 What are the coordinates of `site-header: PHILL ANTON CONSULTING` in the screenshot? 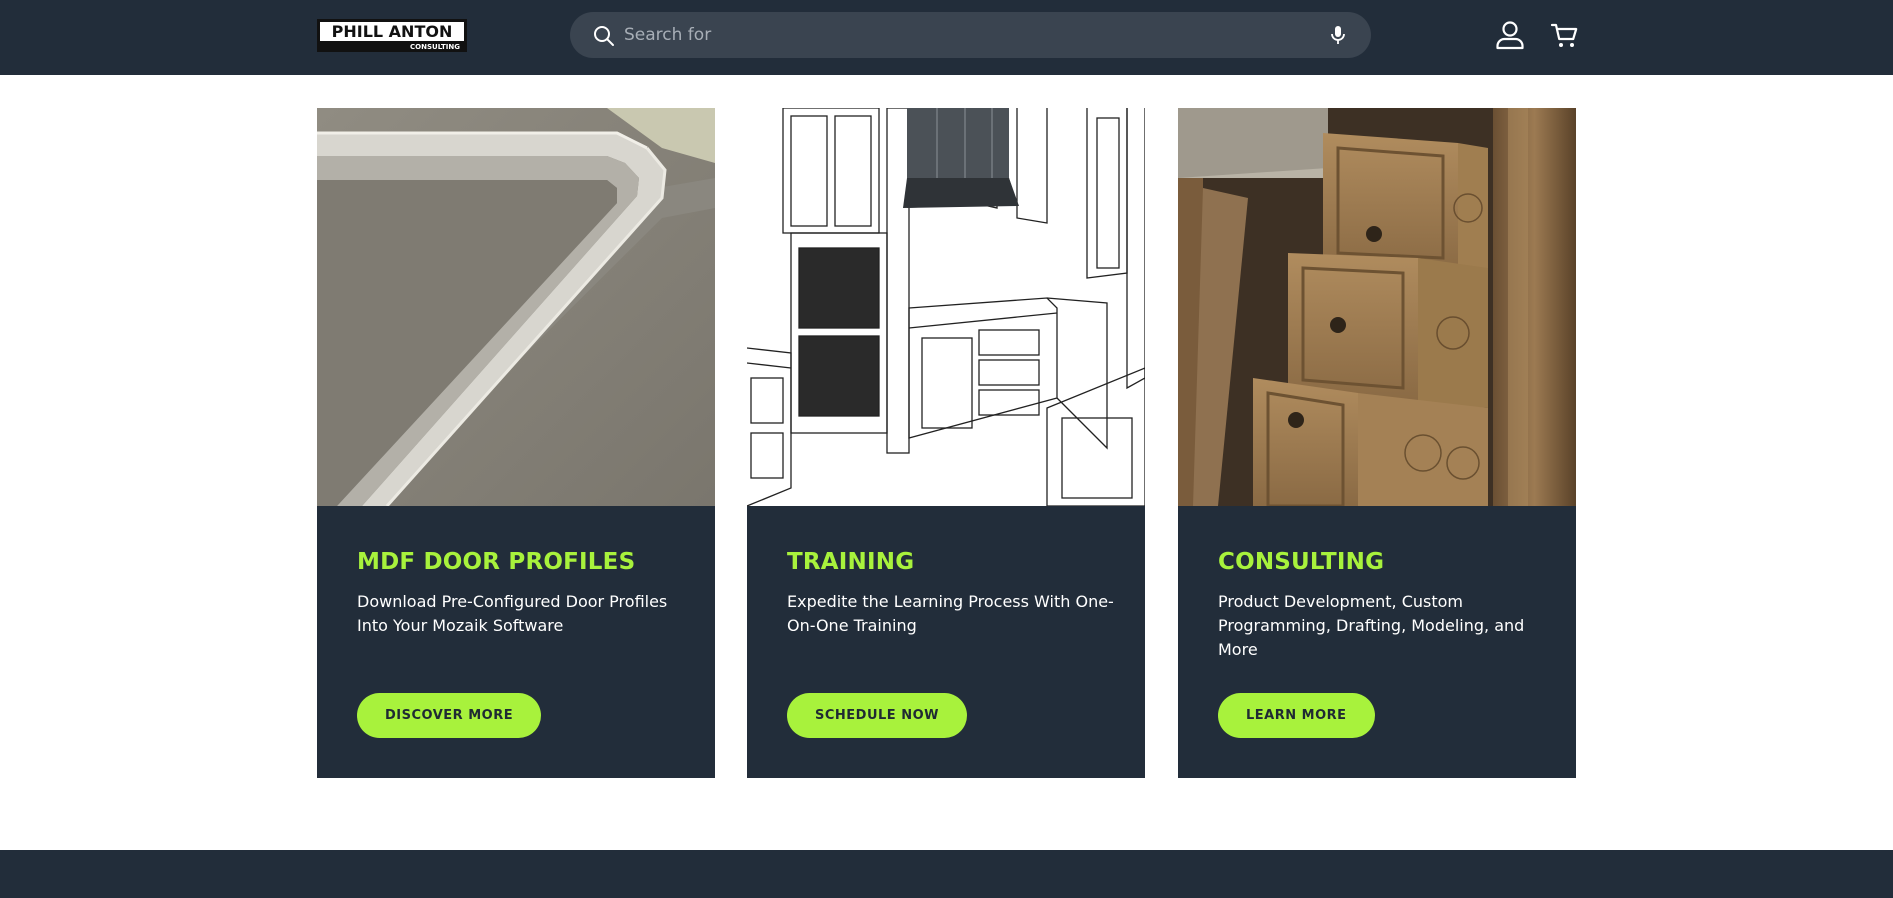 It's located at (946, 37).